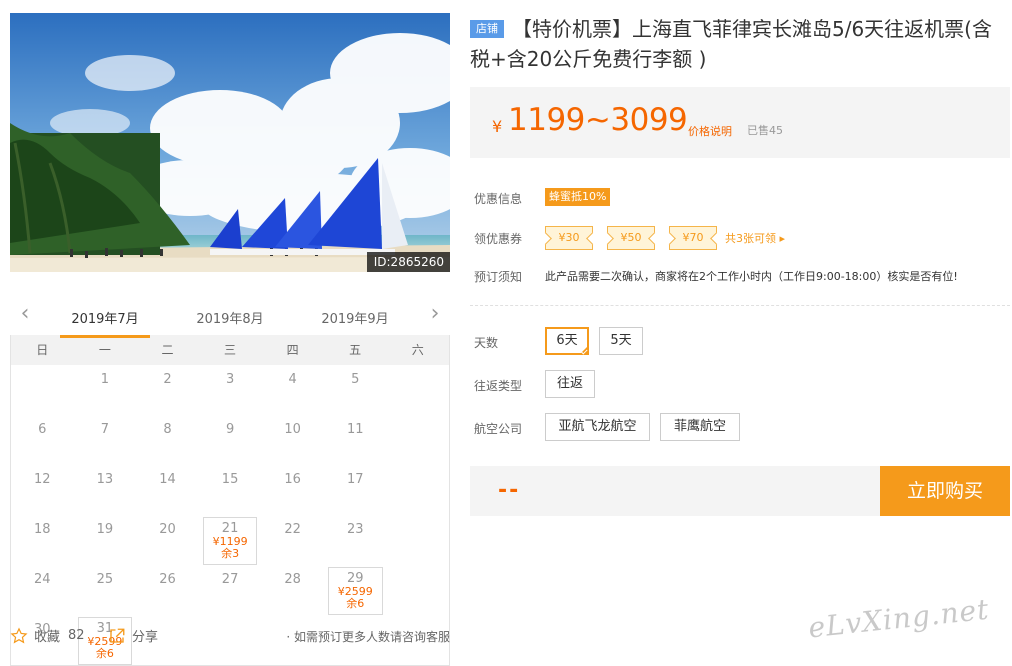 The height and width of the screenshot is (666, 1012). What do you see at coordinates (167, 379) in the screenshot?
I see `calendar-day-number: 2` at bounding box center [167, 379].